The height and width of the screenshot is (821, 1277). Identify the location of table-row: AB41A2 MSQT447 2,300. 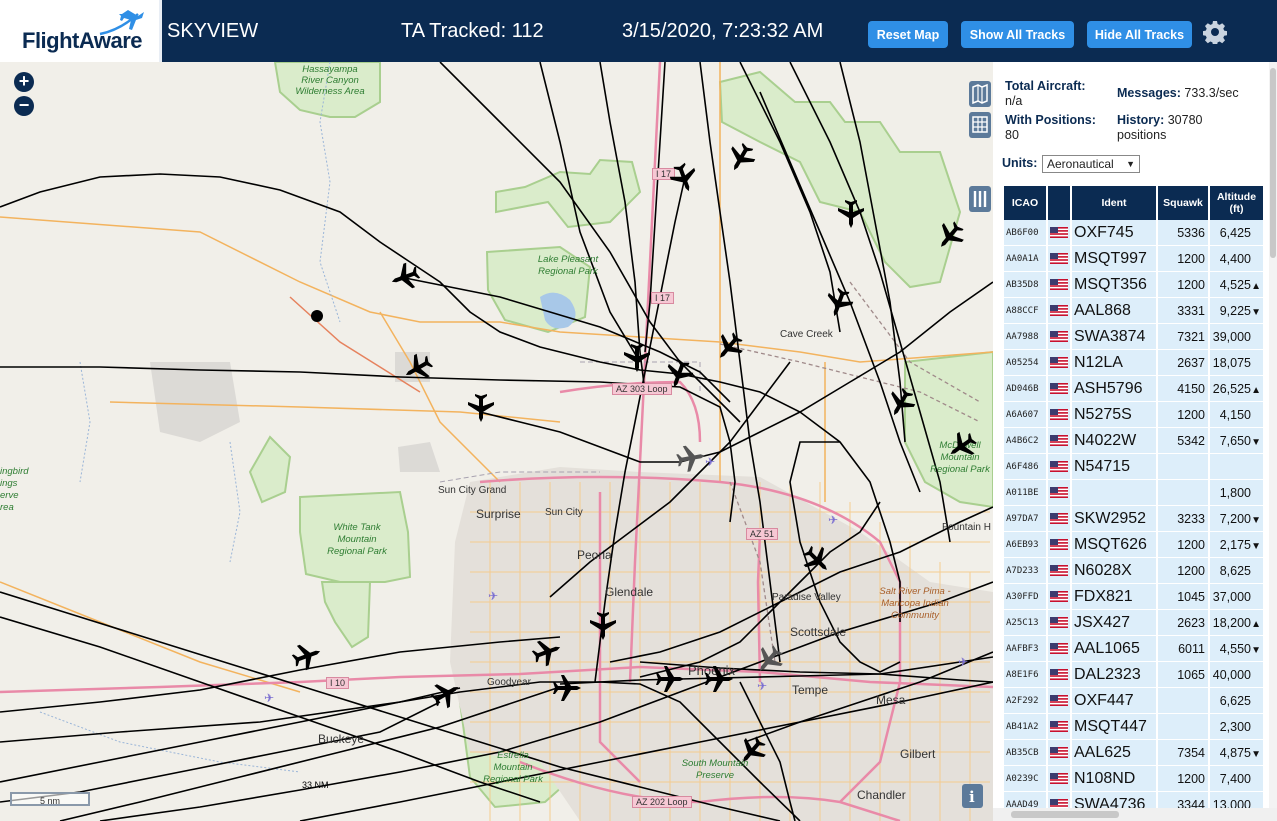
(1134, 726).